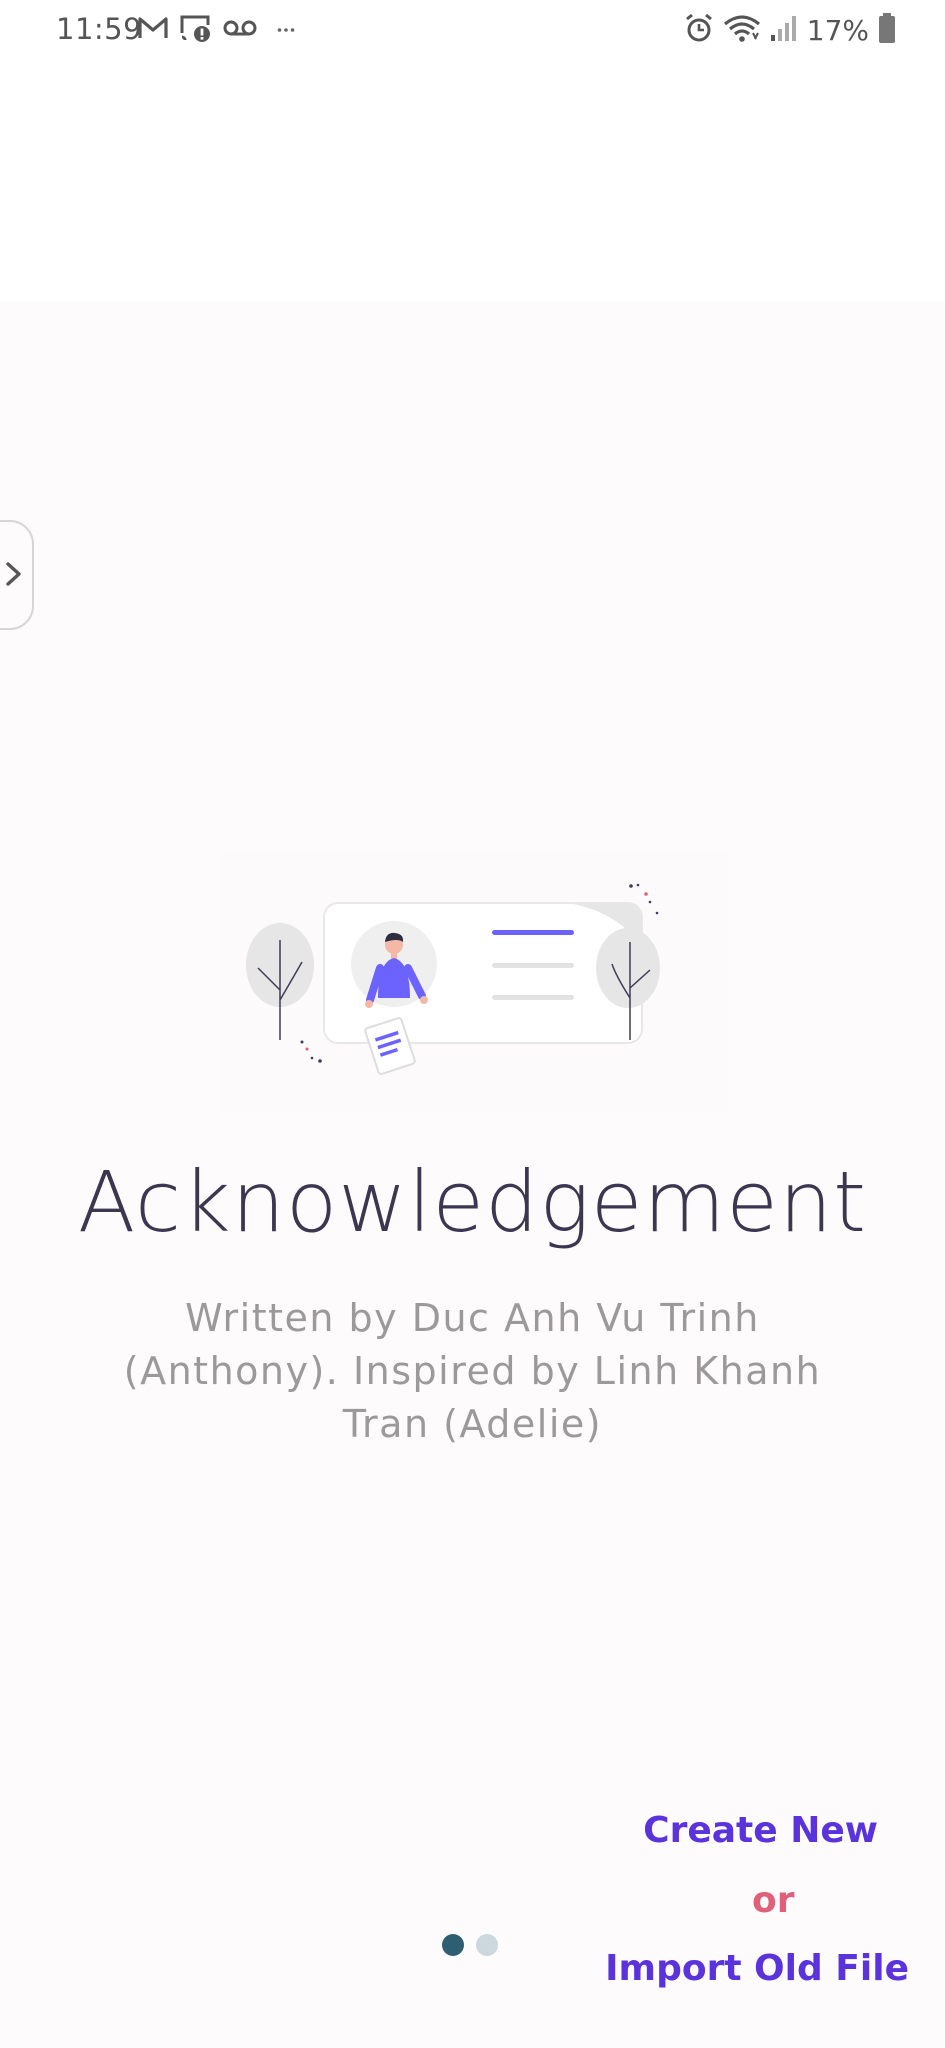 The width and height of the screenshot is (945, 2048). Describe the element at coordinates (153, 30) in the screenshot. I see `gmail-icon` at that location.